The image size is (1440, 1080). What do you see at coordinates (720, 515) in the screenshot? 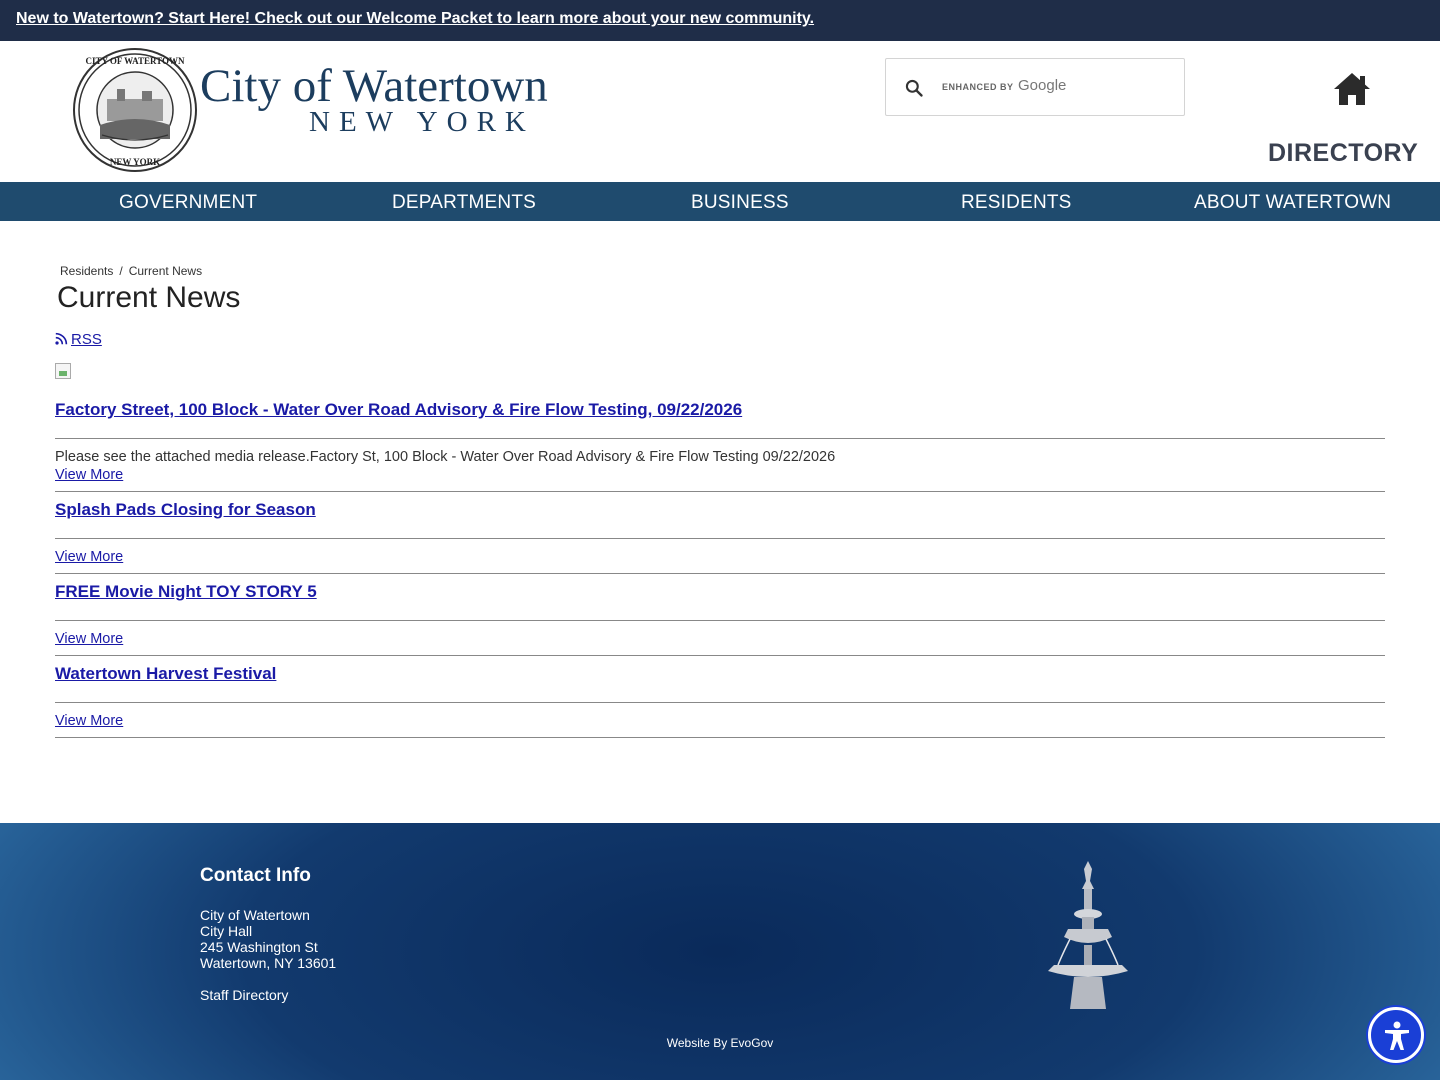
I see `news-title-link: Splash Pads Closing for Season` at bounding box center [720, 515].